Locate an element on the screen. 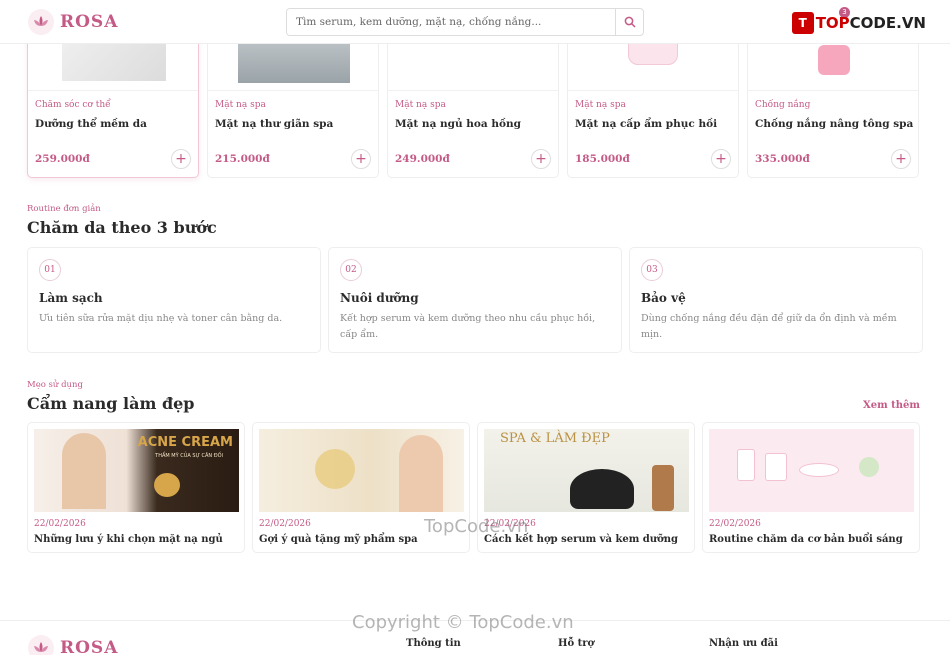 The image size is (950, 655). step-title: Bảo vệ is located at coordinates (663, 298).